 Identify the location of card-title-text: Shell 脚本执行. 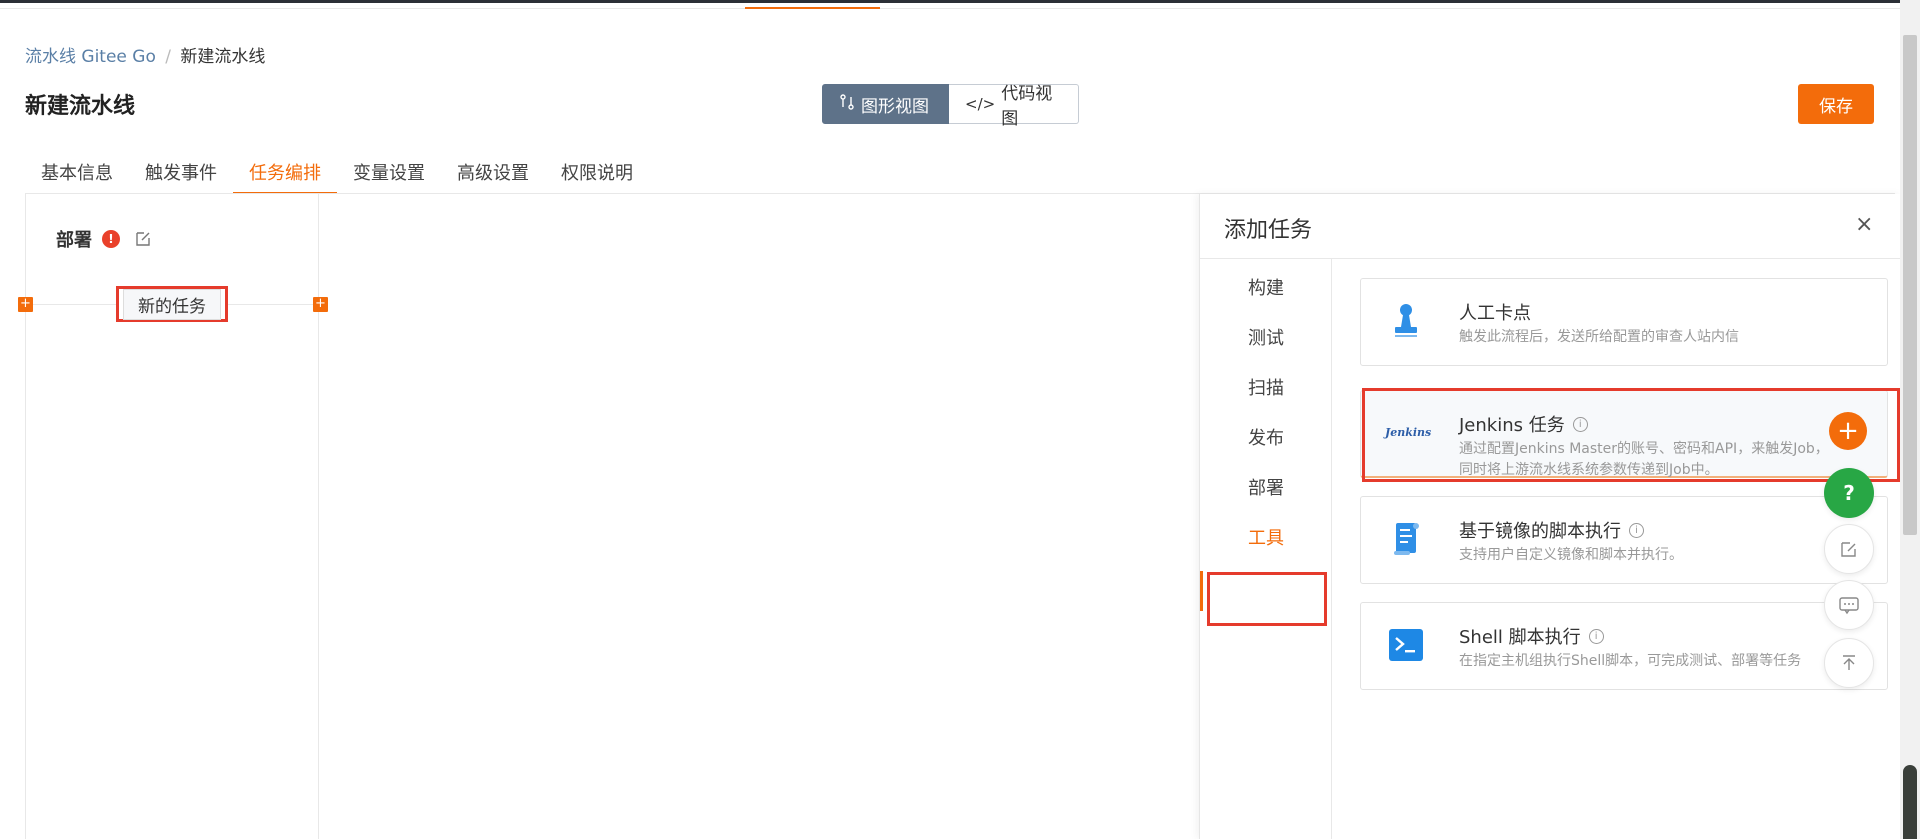
(1520, 637).